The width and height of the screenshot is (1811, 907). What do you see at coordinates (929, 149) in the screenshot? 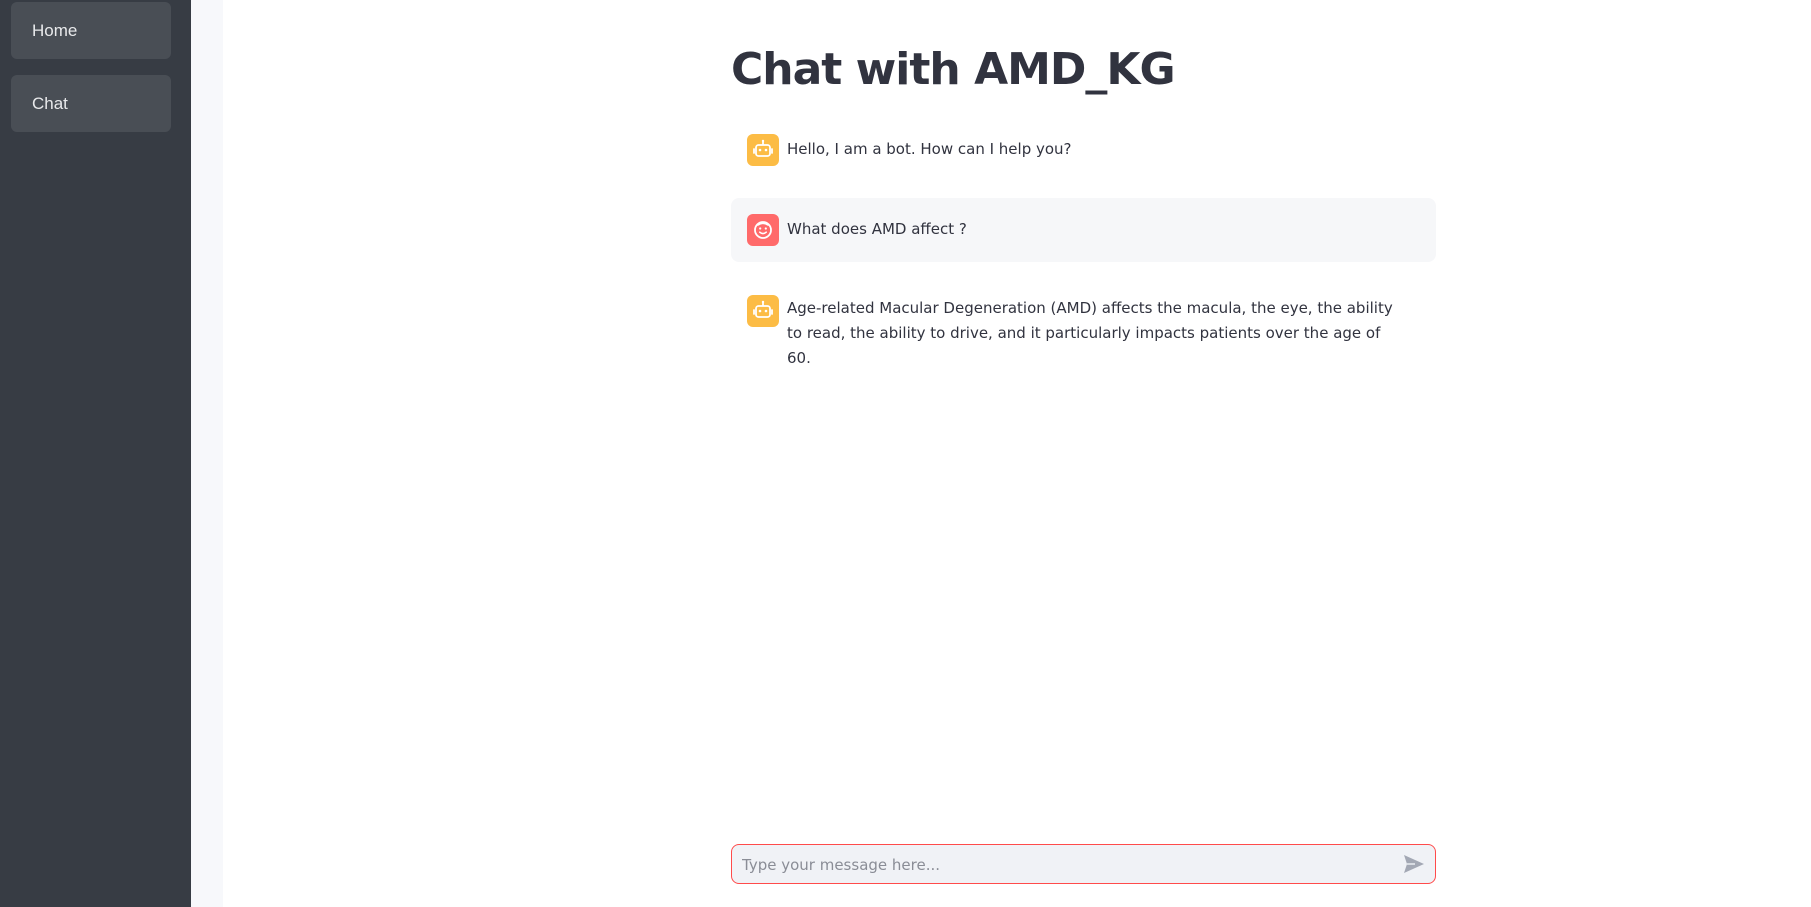
I see `message-text: Hello, I am a bot. How can I help you?` at bounding box center [929, 149].